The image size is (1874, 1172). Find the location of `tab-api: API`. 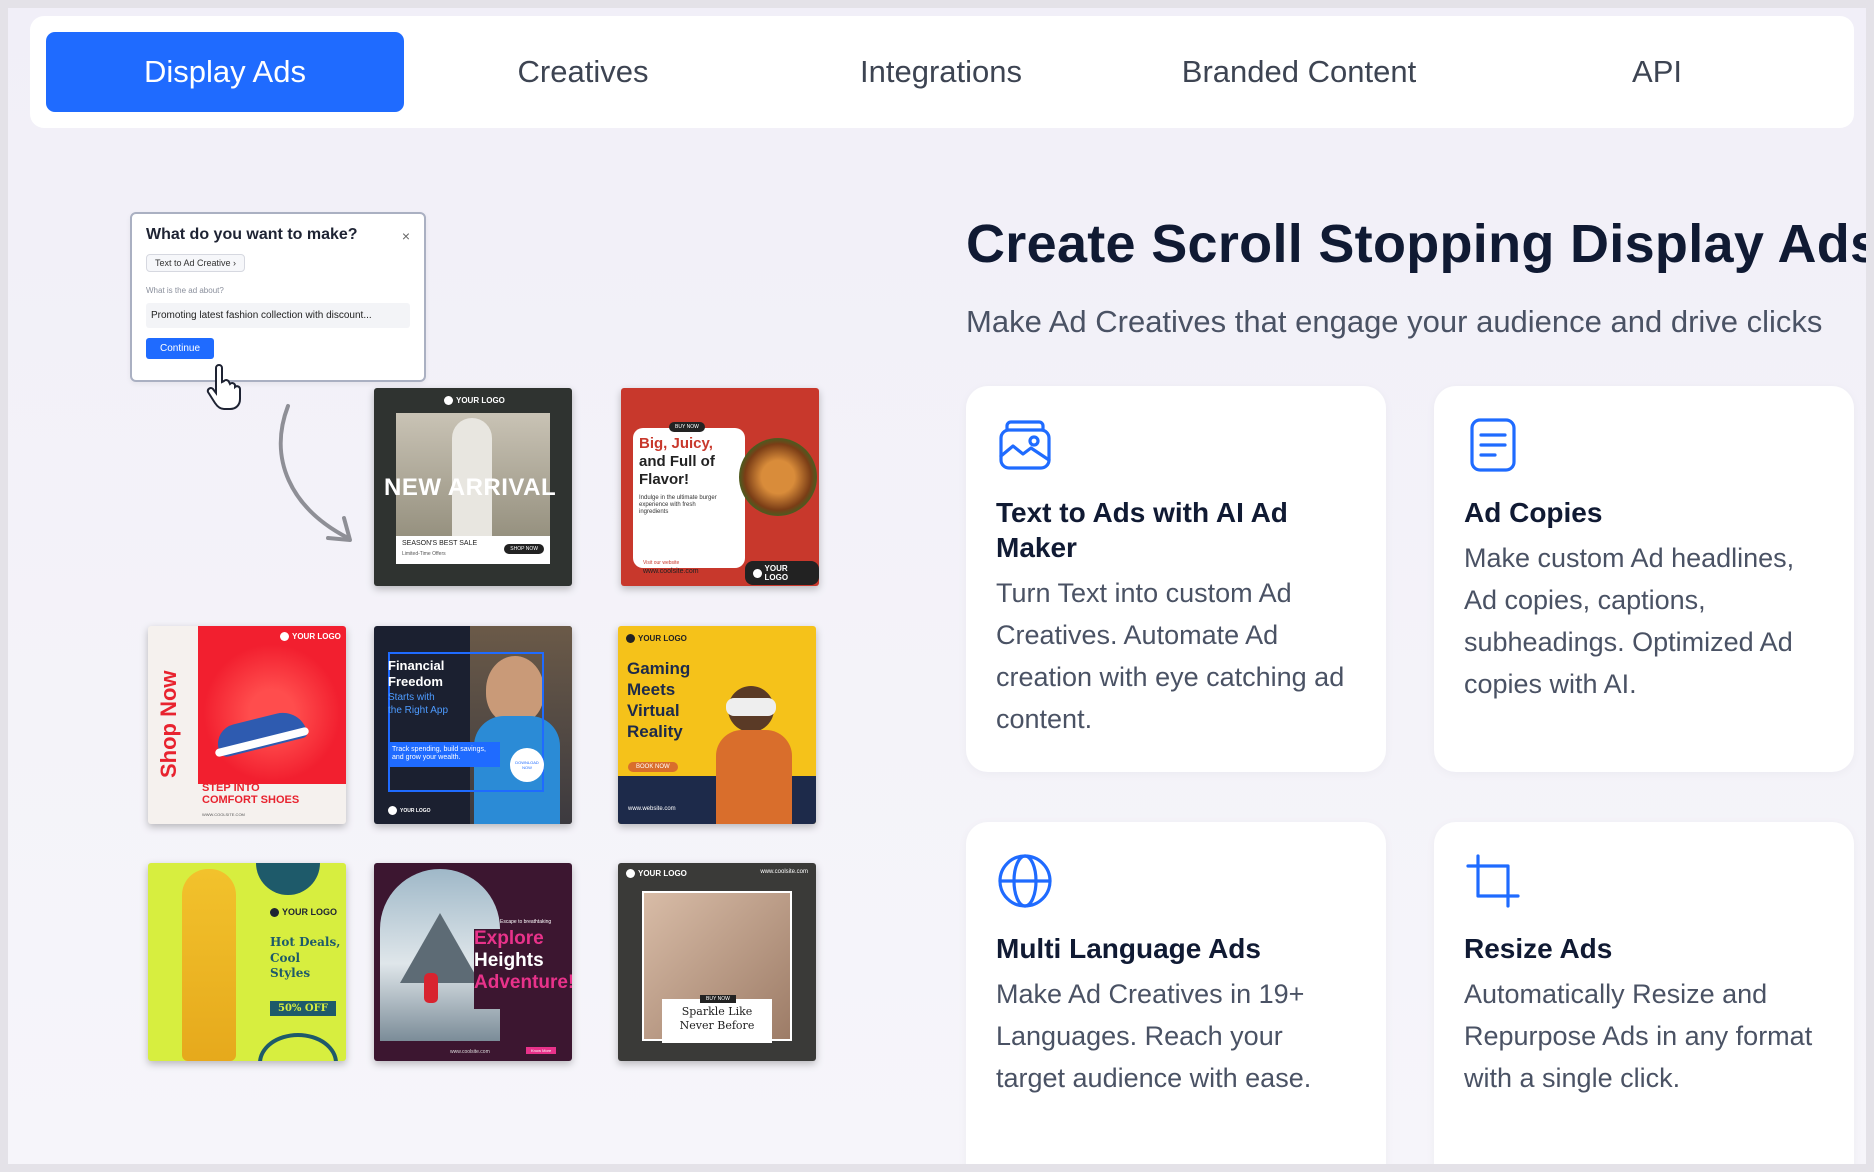

tab-api: API is located at coordinates (1657, 72).